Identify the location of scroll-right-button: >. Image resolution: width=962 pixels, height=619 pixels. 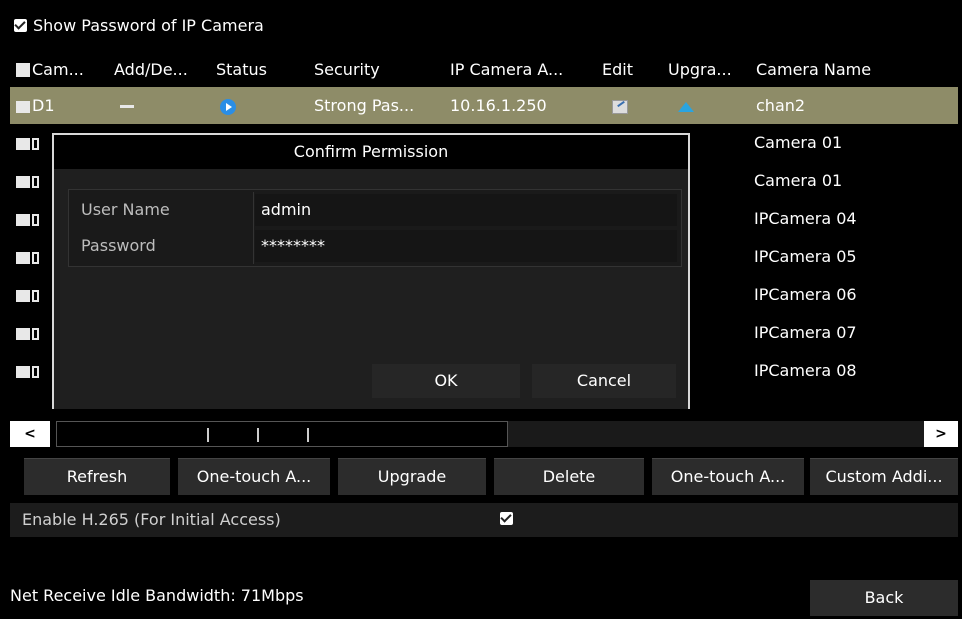
(941, 434).